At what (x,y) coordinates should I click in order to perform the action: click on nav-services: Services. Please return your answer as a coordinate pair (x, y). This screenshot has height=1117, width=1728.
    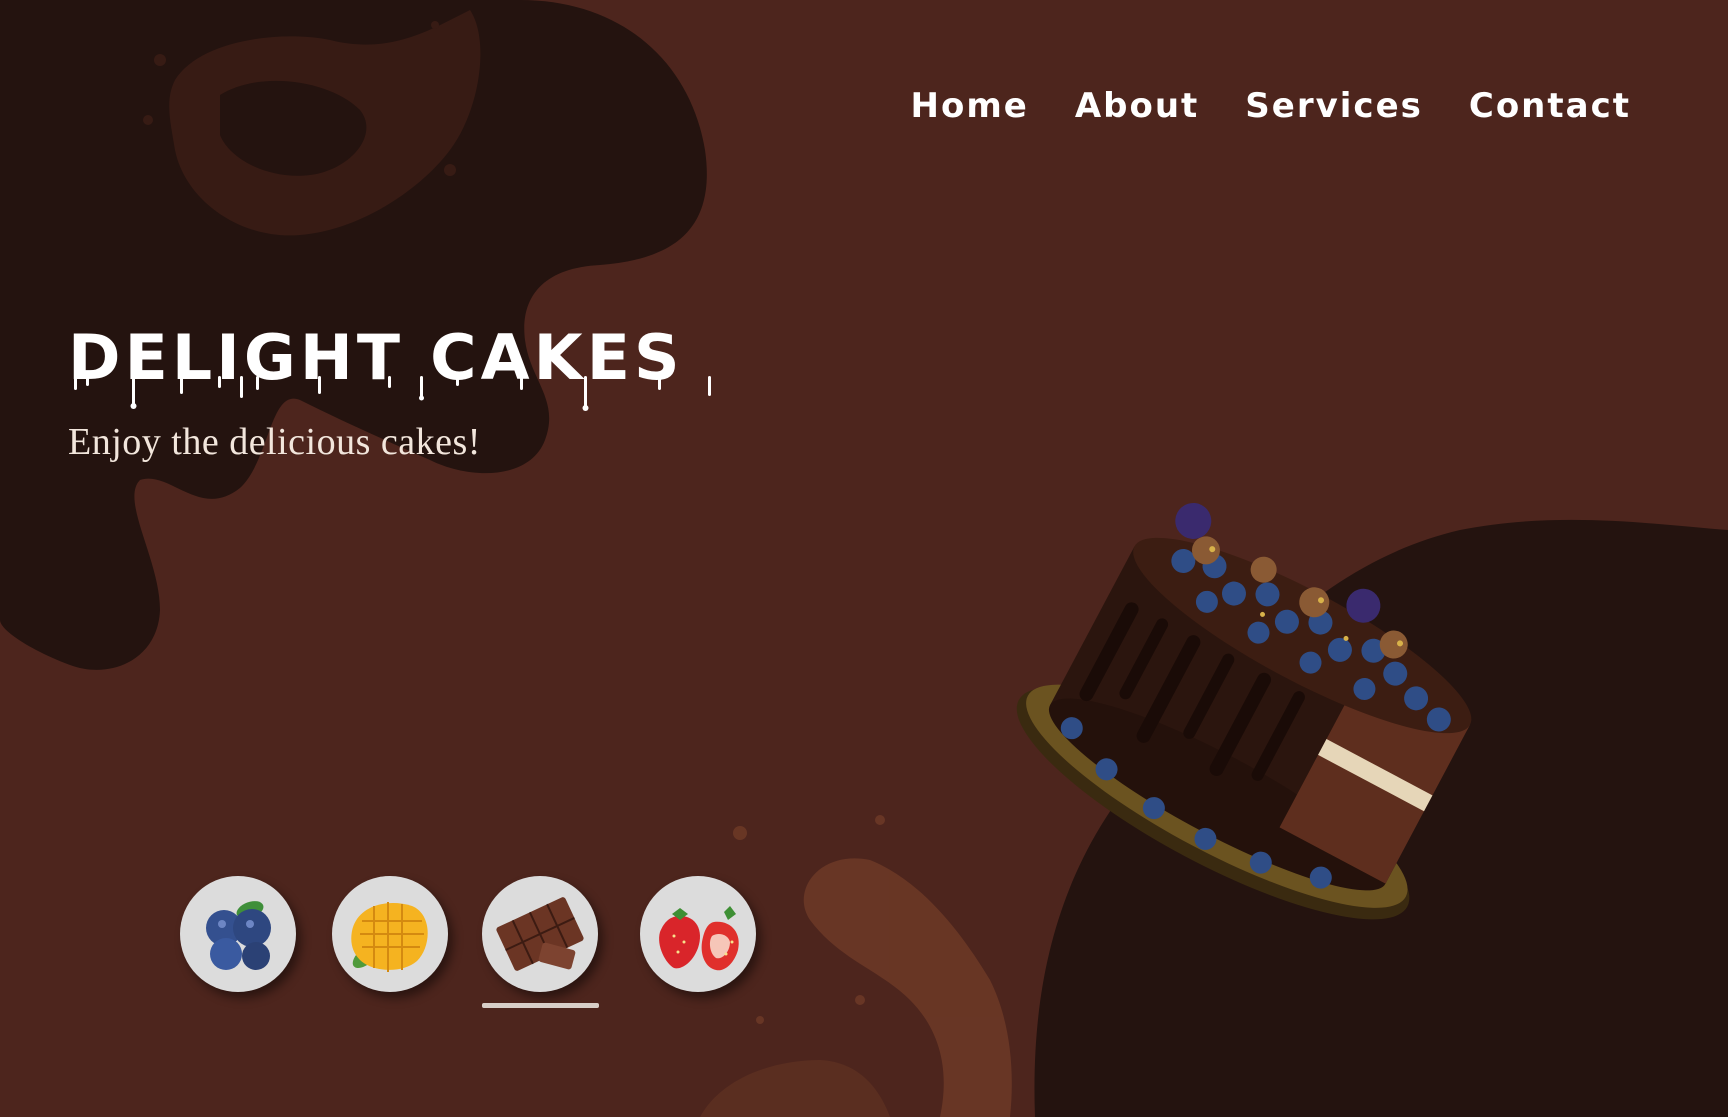
    Looking at the image, I should click on (1334, 106).